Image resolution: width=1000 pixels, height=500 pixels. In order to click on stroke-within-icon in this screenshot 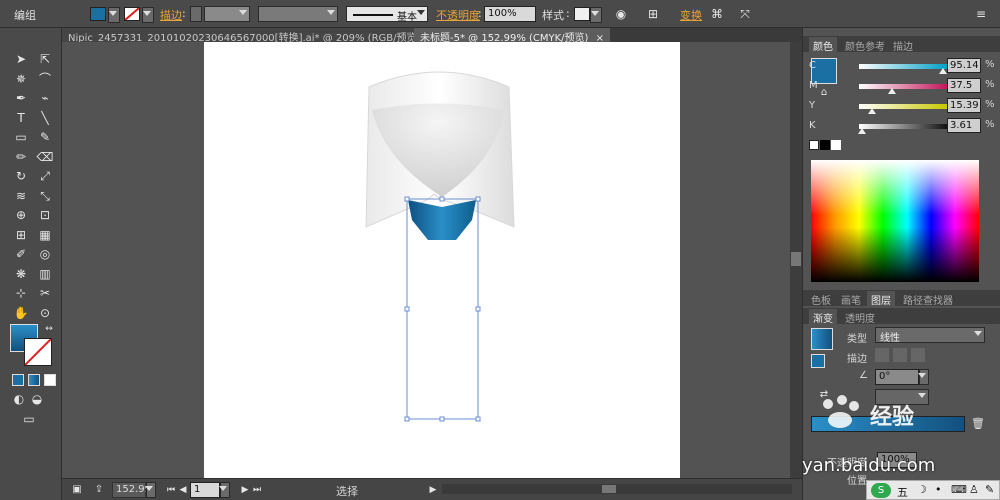, I will do `click(882, 355)`.